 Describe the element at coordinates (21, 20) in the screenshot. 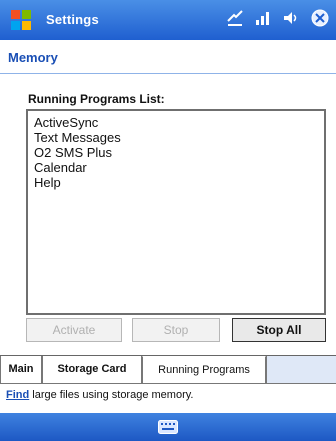

I see `windows-flag-icon` at that location.